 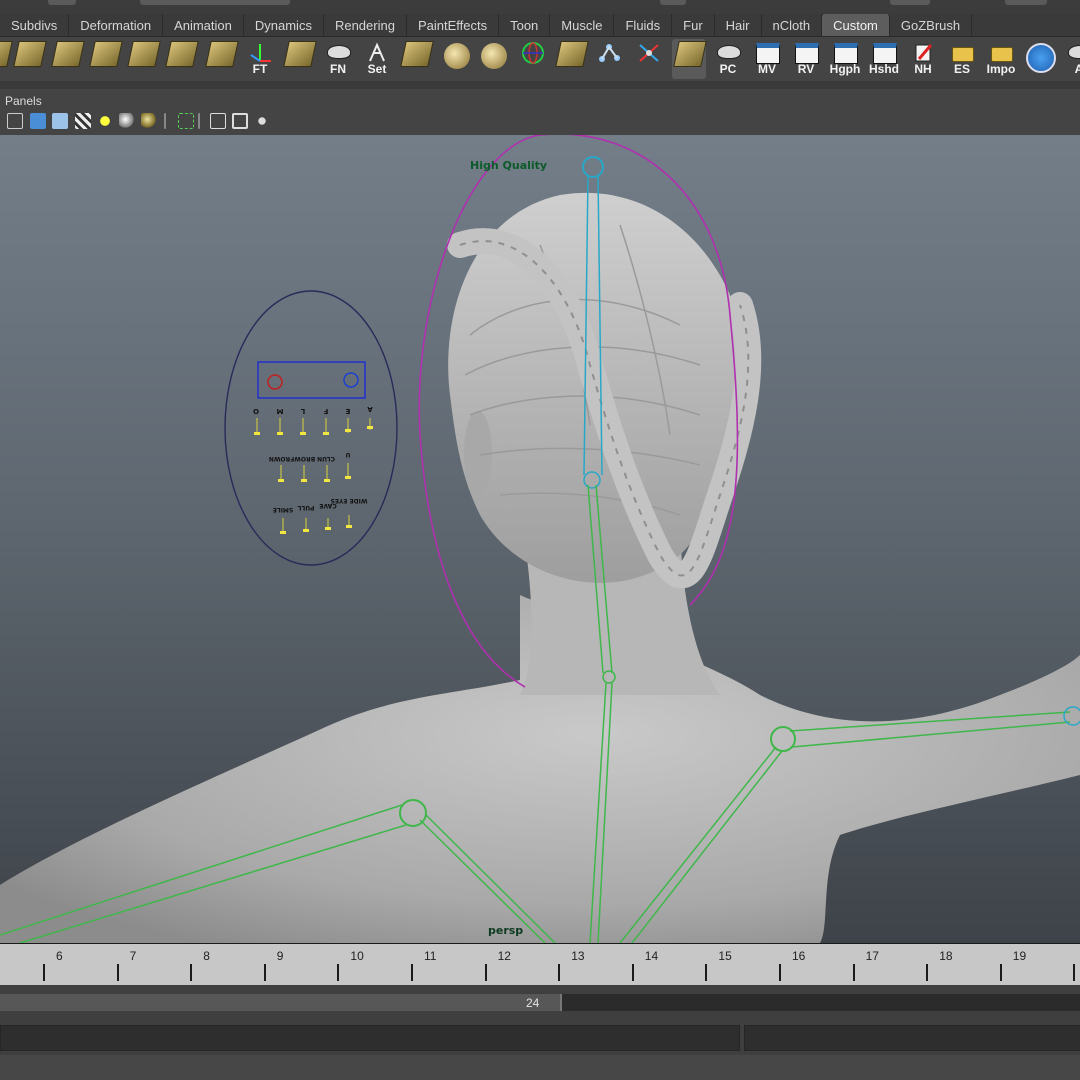 What do you see at coordinates (218, 121) in the screenshot?
I see `xray-icon` at bounding box center [218, 121].